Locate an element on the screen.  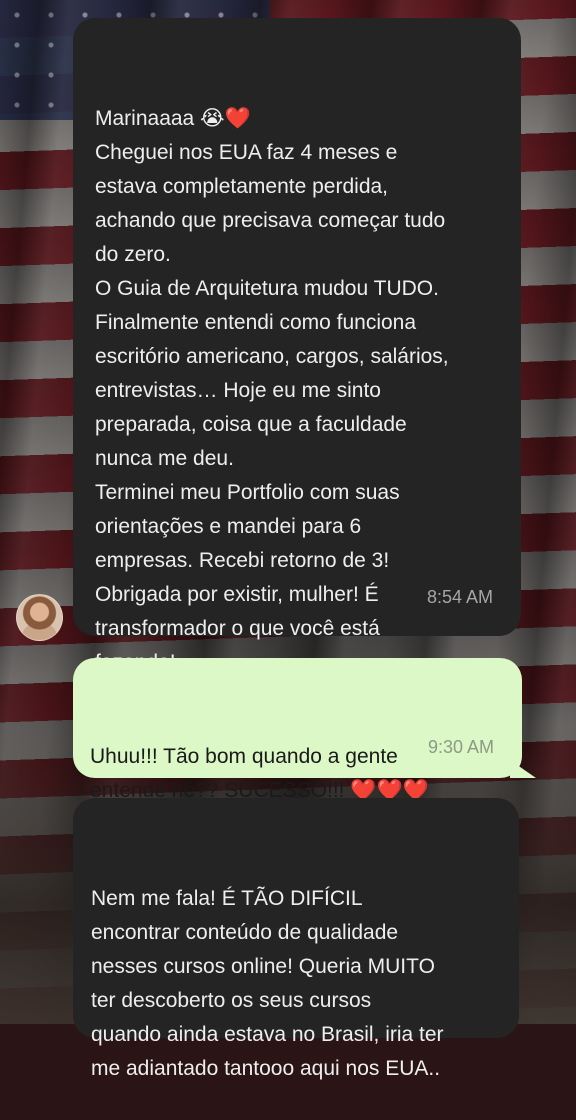
message-line: nesses cursos online! Queria MUITO is located at coordinates (263, 966).